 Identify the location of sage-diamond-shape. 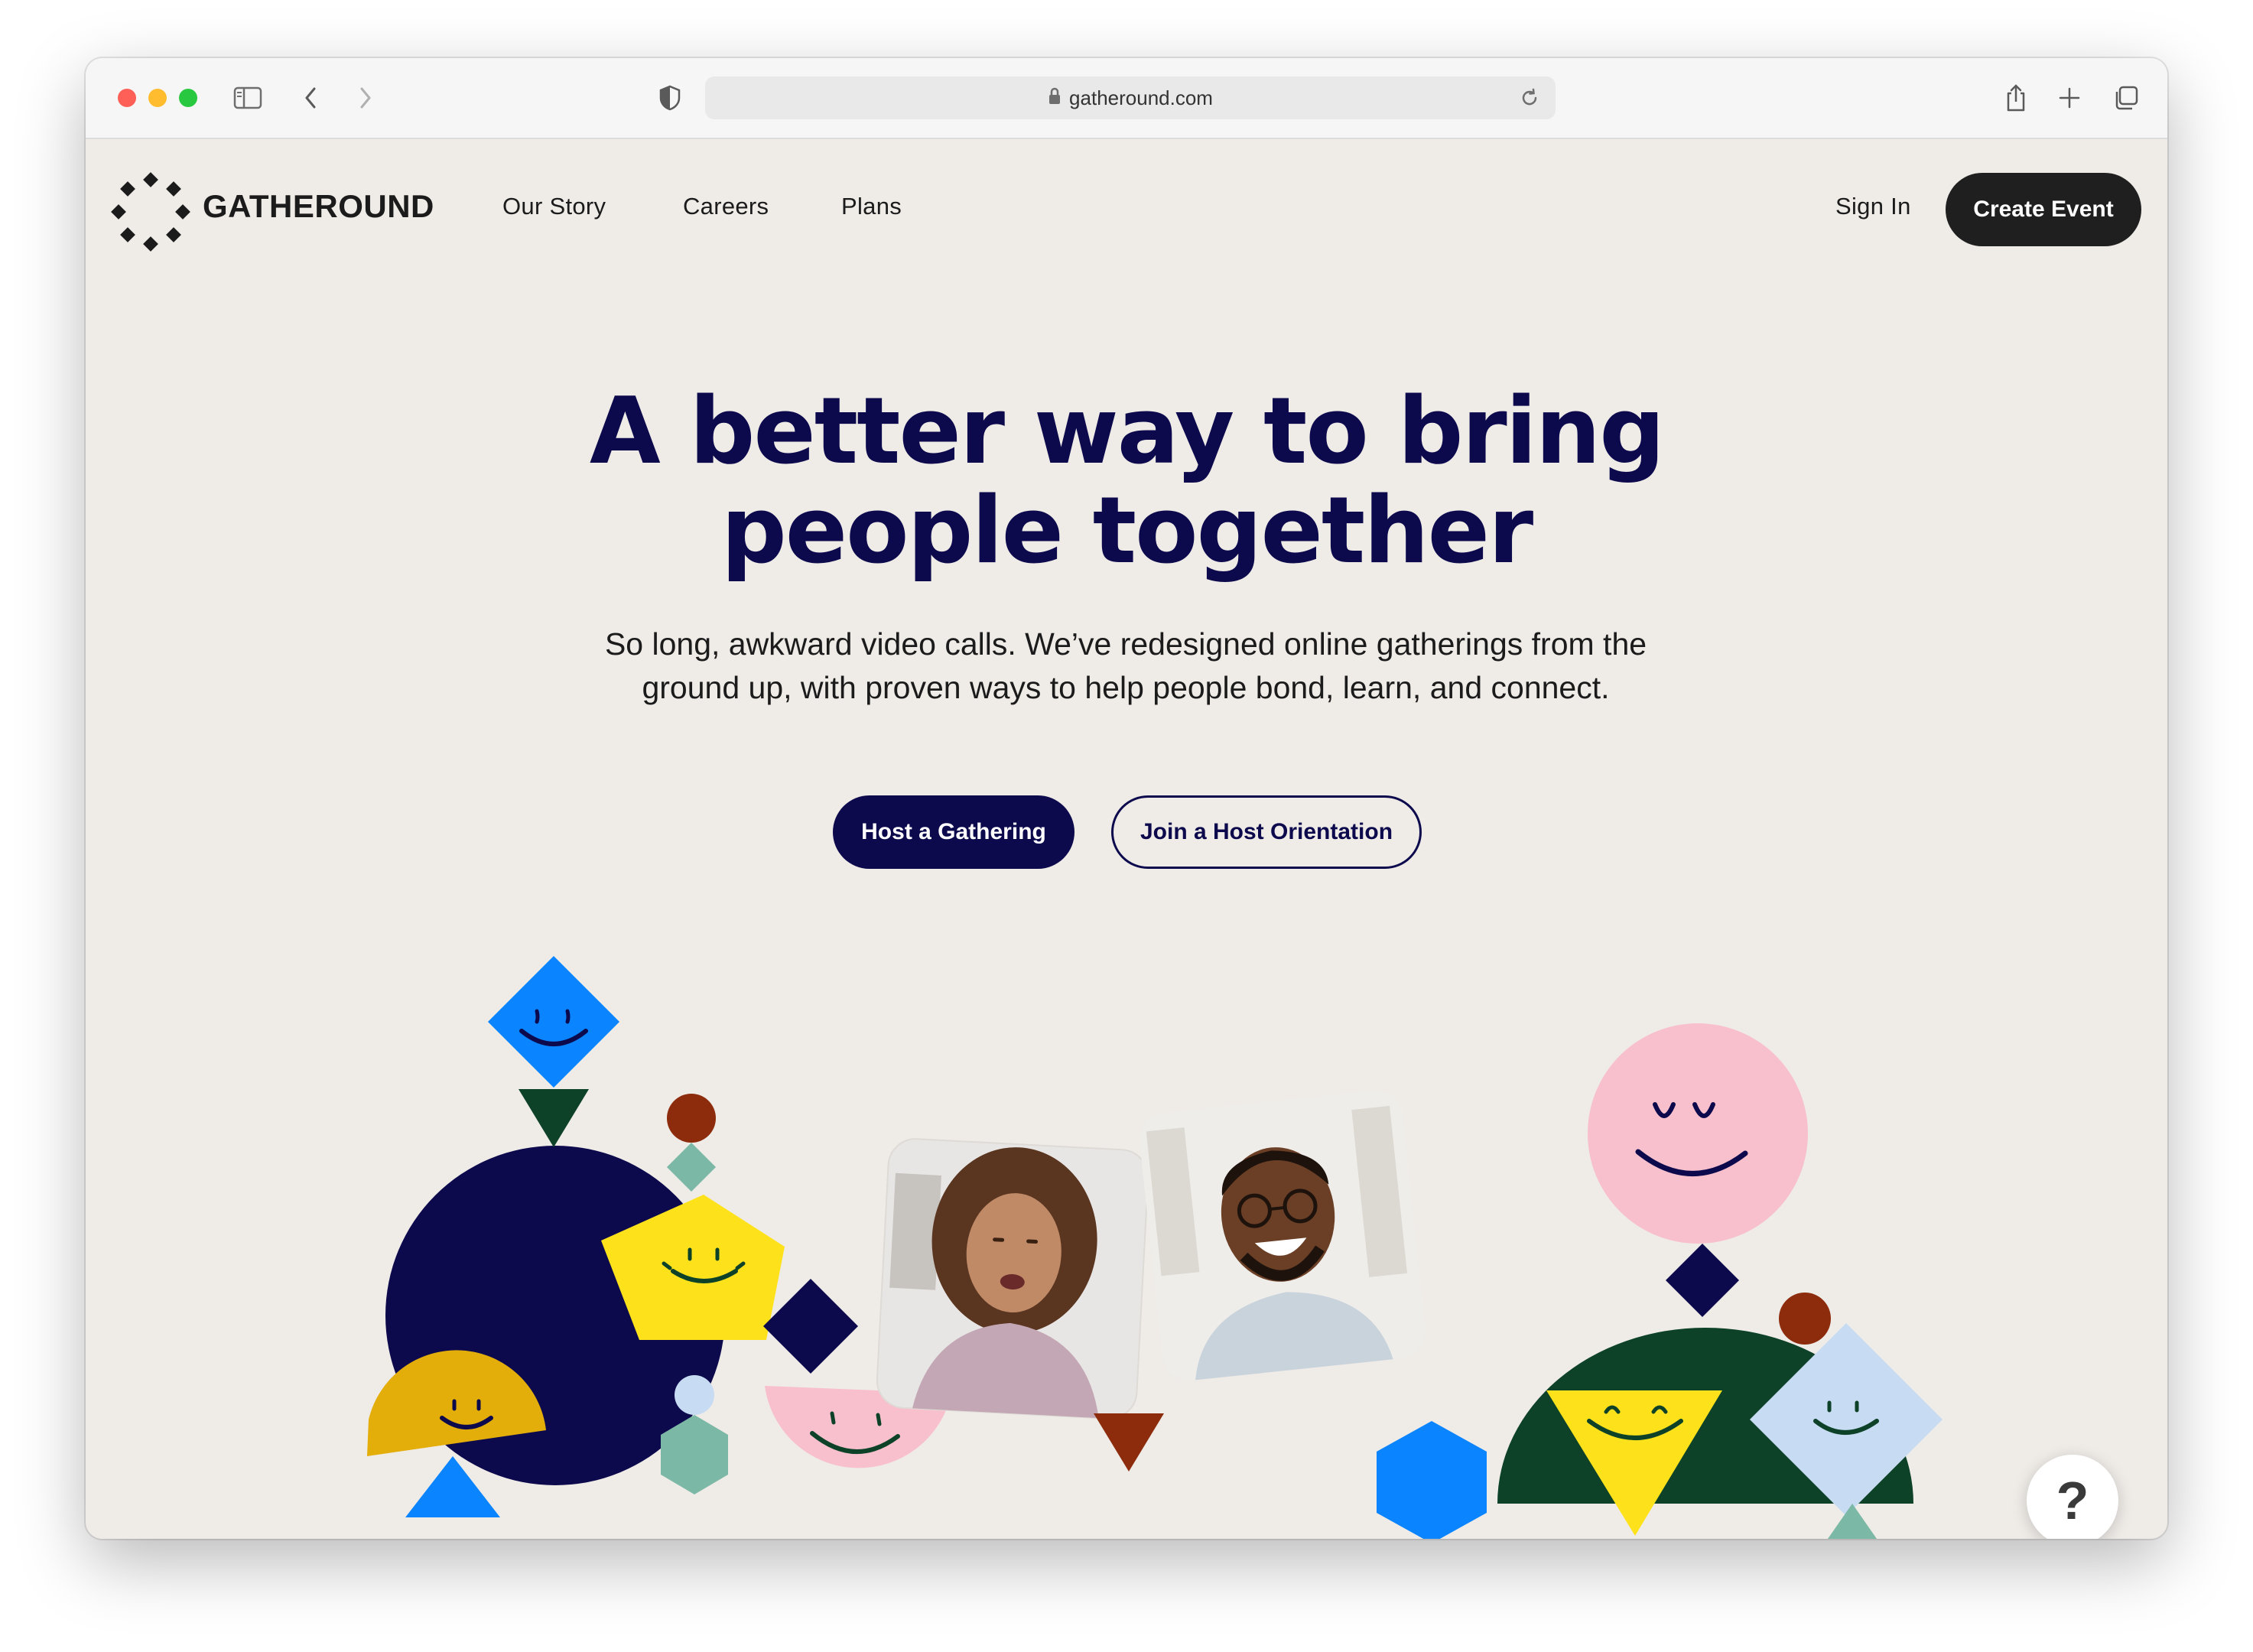
(691, 1168).